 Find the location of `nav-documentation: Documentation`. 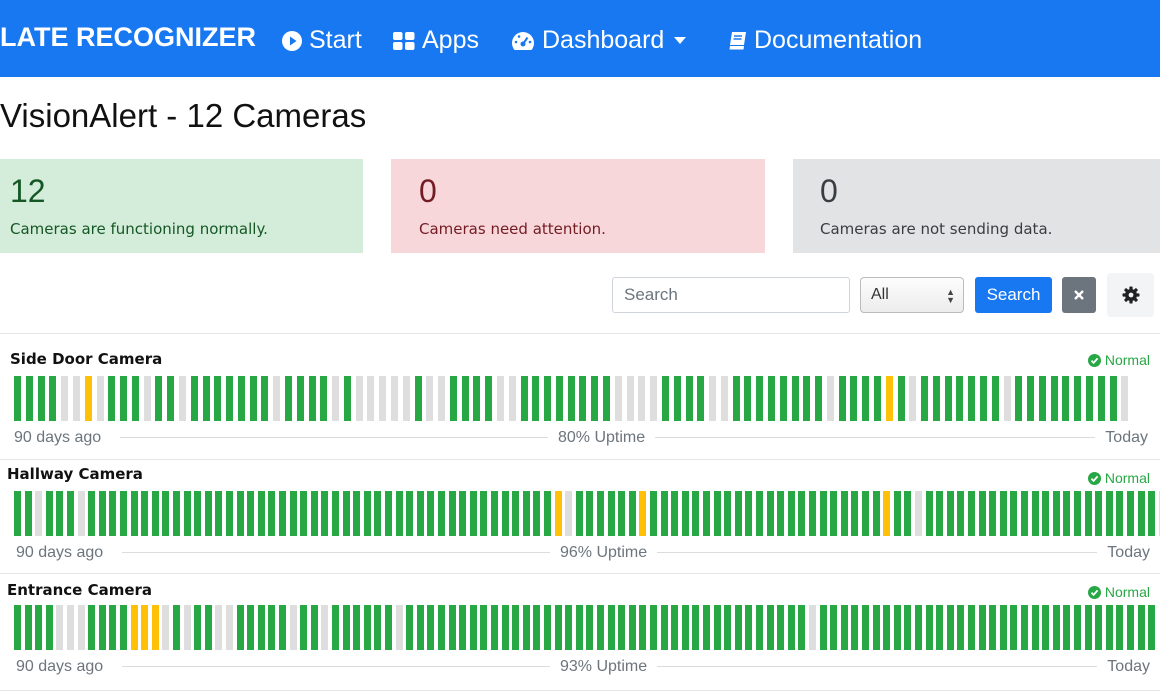

nav-documentation: Documentation is located at coordinates (824, 40).